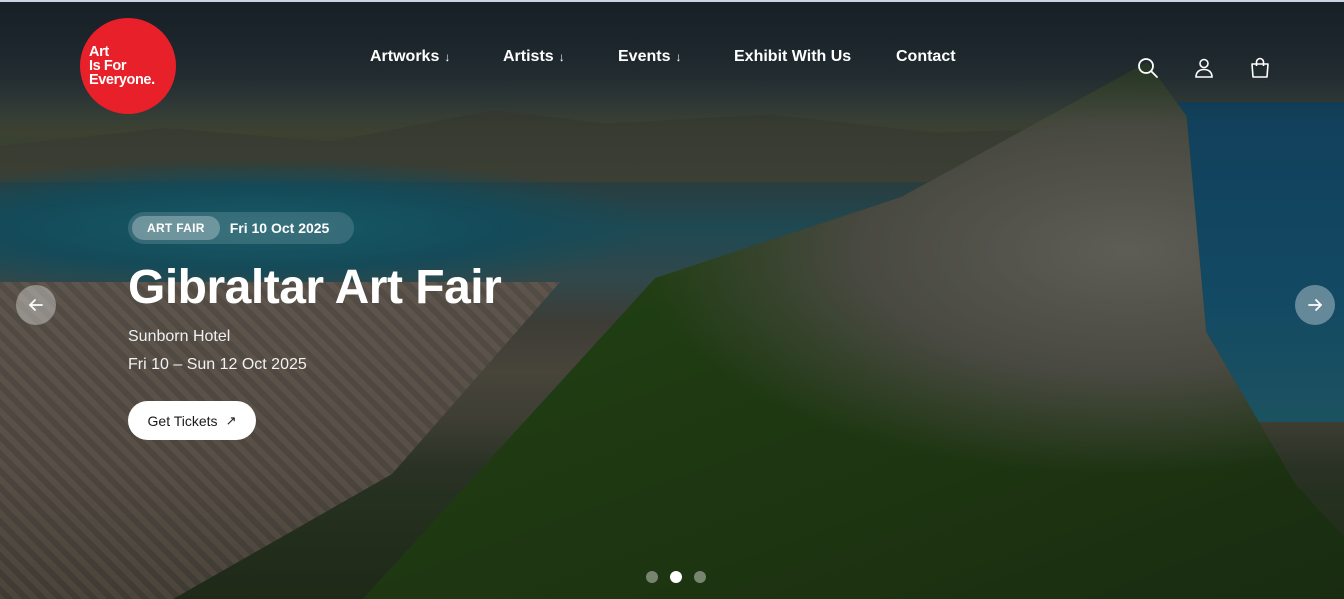 Image resolution: width=1344 pixels, height=599 pixels. What do you see at coordinates (1148, 68) in the screenshot?
I see `search-icon` at bounding box center [1148, 68].